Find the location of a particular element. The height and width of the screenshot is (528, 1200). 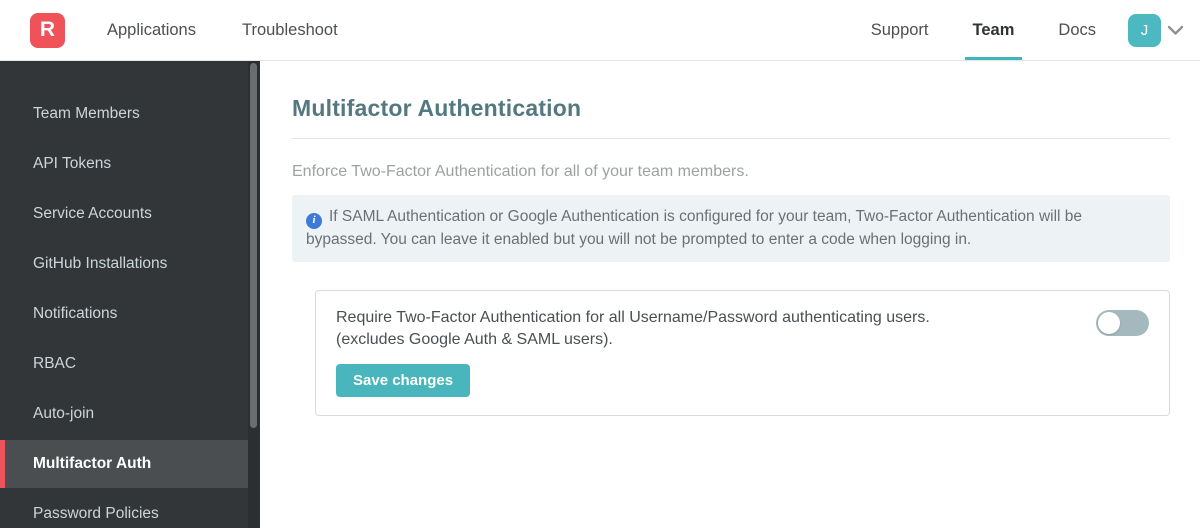

sidebar-item-auto-join: Auto-join is located at coordinates (130, 414).